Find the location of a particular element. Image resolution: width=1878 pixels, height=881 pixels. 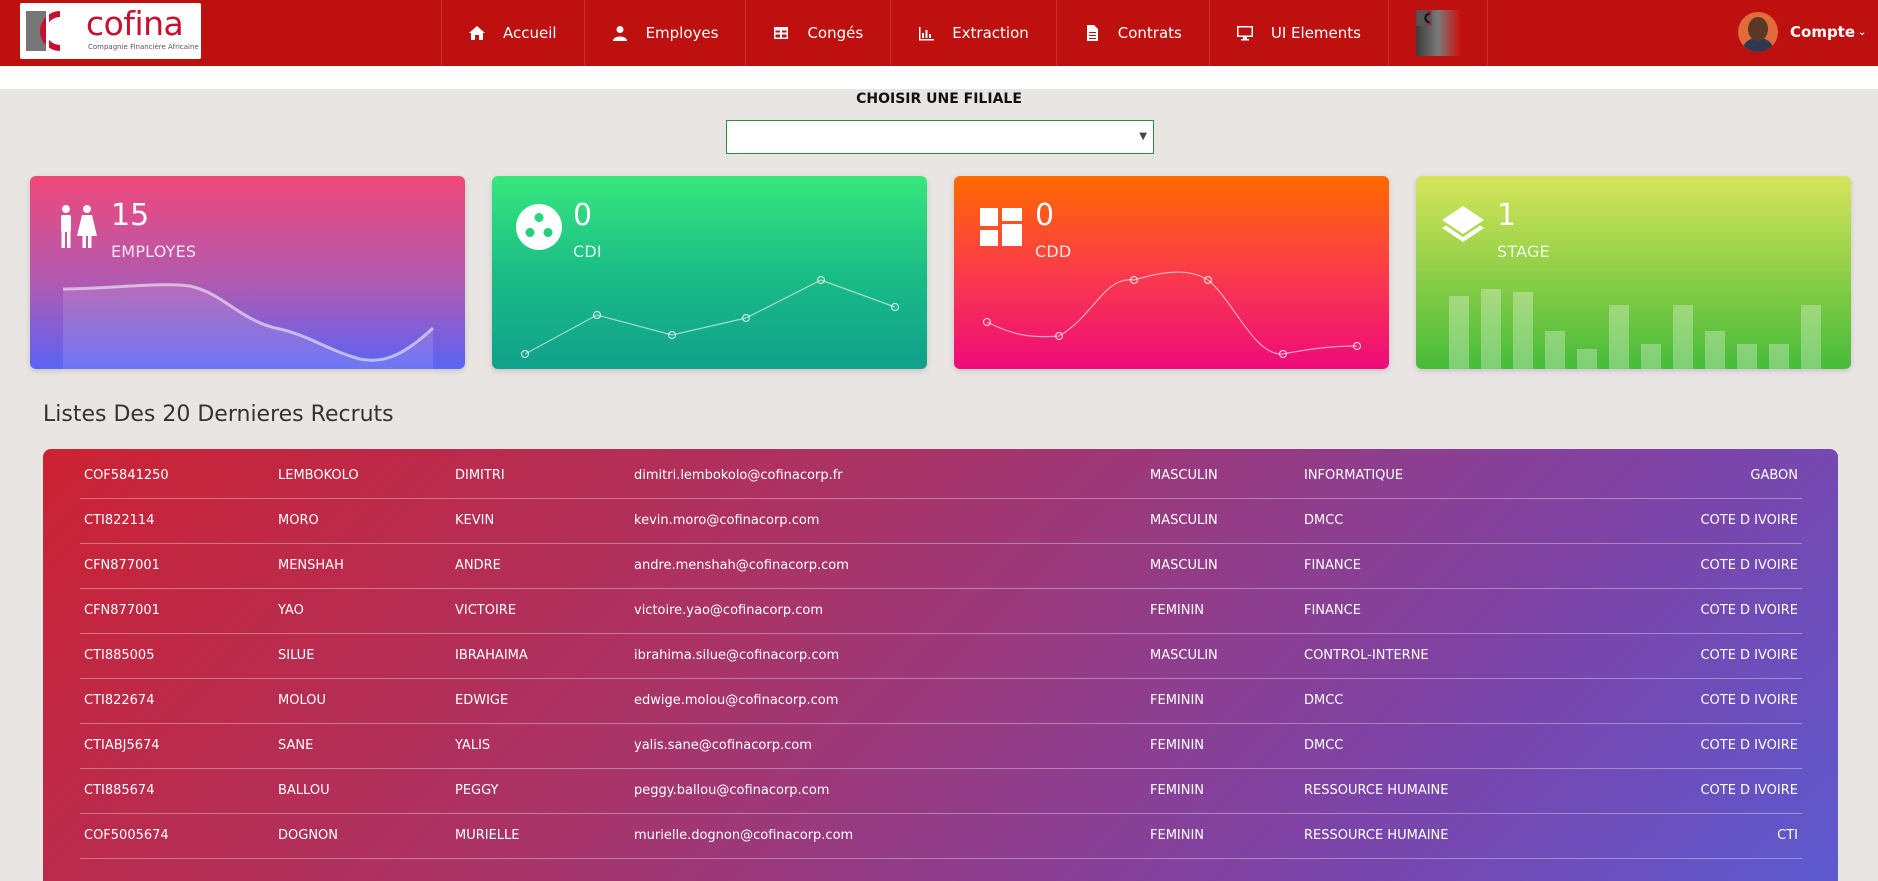

stage-label: STAGE is located at coordinates (1523, 251).